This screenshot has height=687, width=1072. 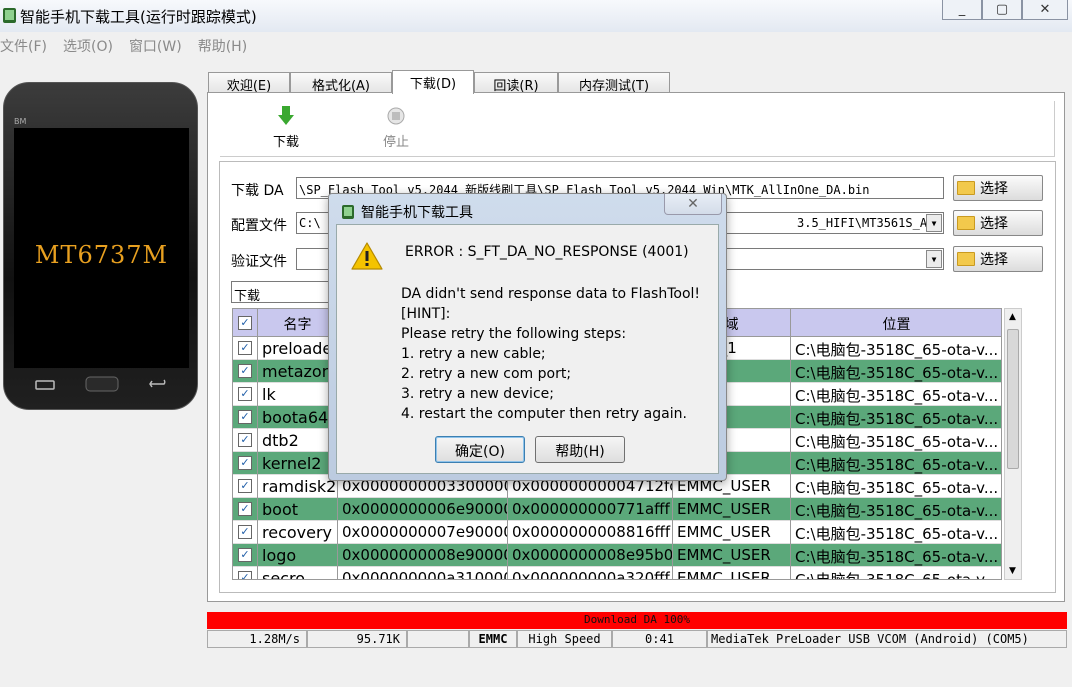 What do you see at coordinates (590, 555) in the screenshot?
I see `cell-end: 0x0000000008e95b0f` at bounding box center [590, 555].